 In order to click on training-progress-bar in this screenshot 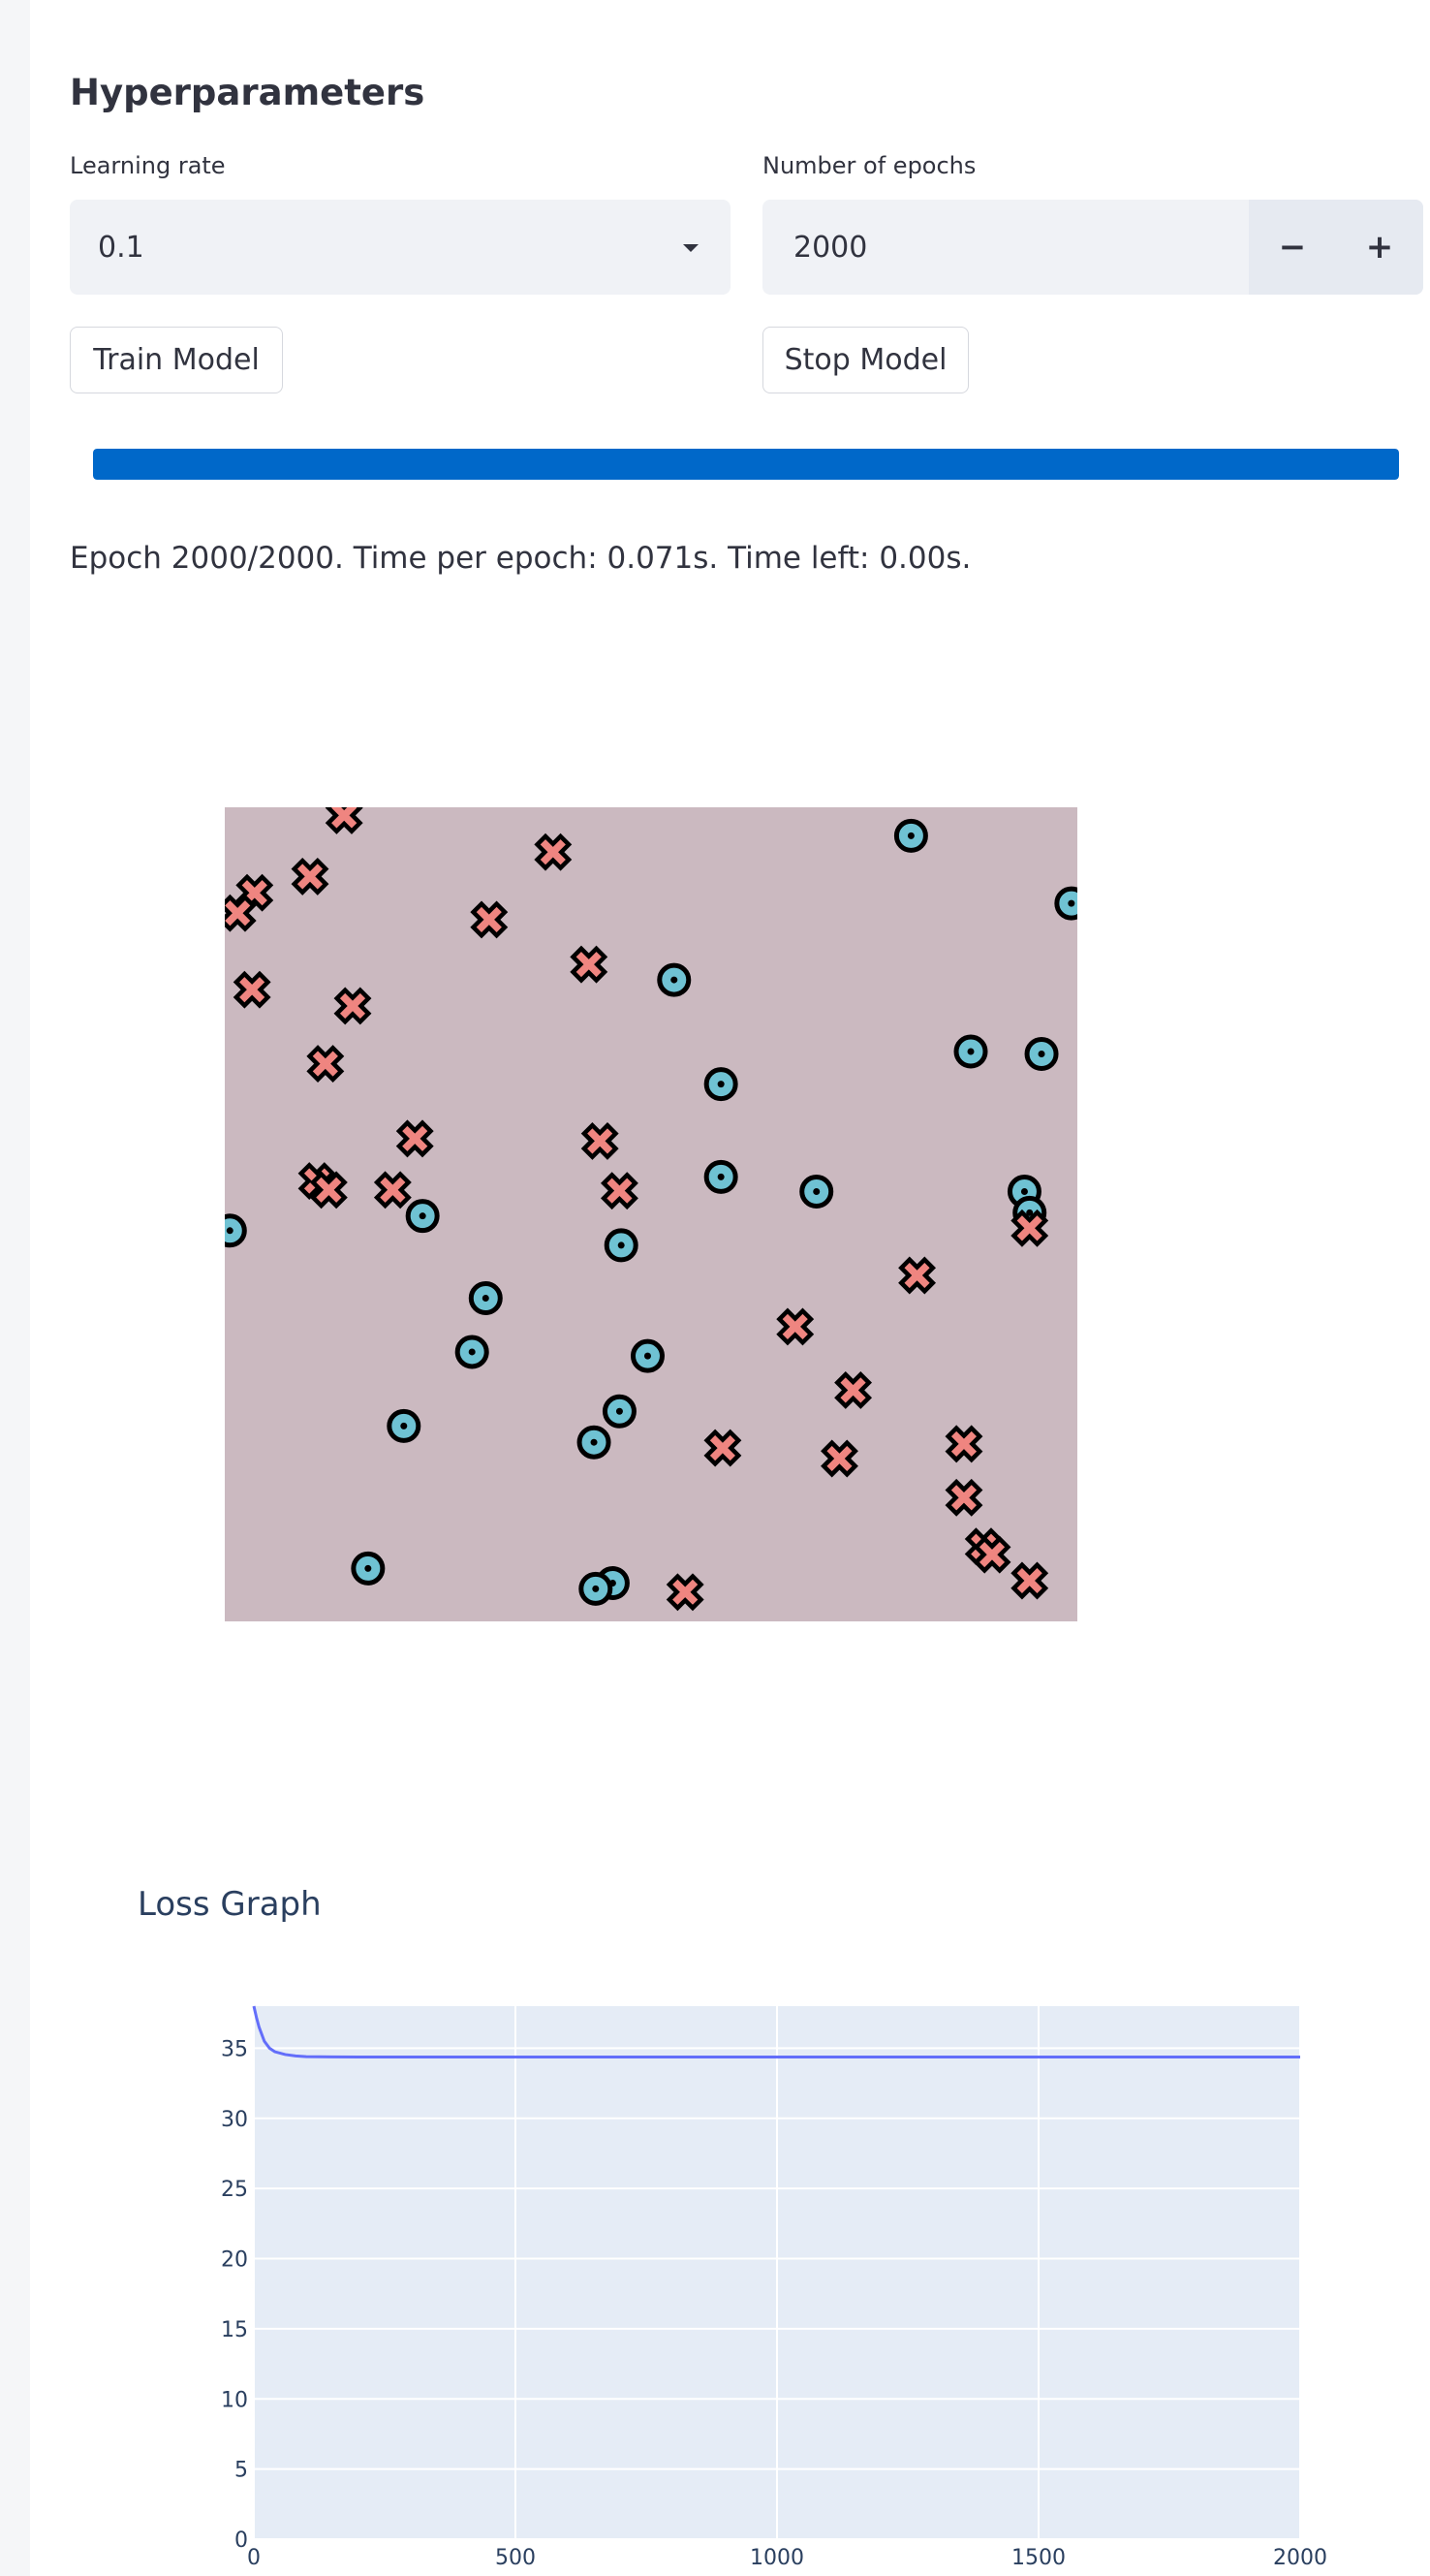, I will do `click(746, 464)`.